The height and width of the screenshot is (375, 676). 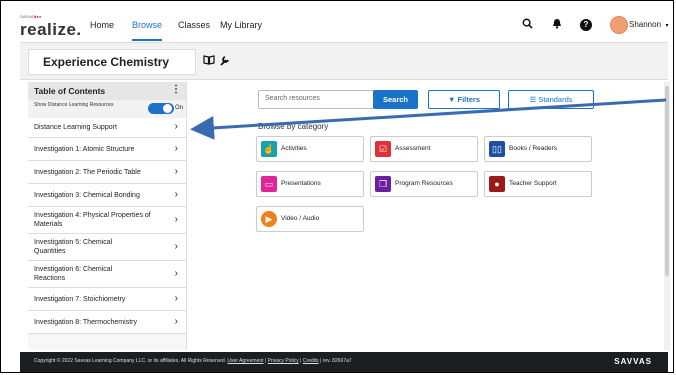 What do you see at coordinates (269, 184) in the screenshot?
I see `presentation-icon: ▭` at bounding box center [269, 184].